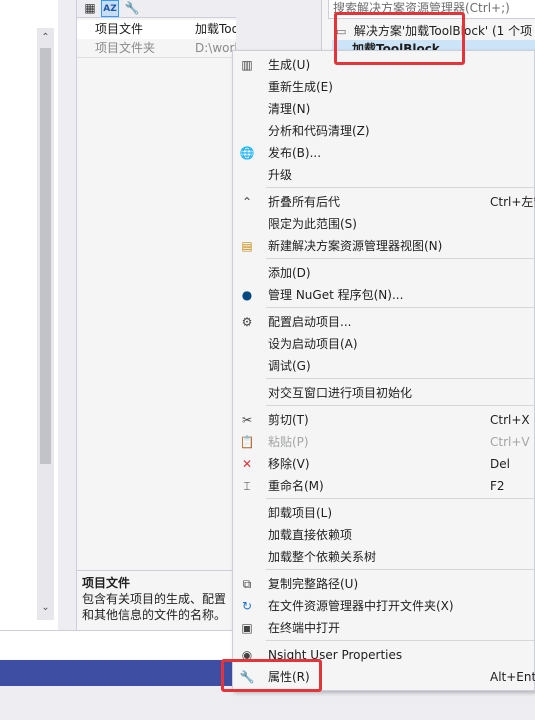 Image resolution: width=535 pixels, height=720 pixels. I want to click on editor-pane: ⌃ ⌄, so click(29, 315).